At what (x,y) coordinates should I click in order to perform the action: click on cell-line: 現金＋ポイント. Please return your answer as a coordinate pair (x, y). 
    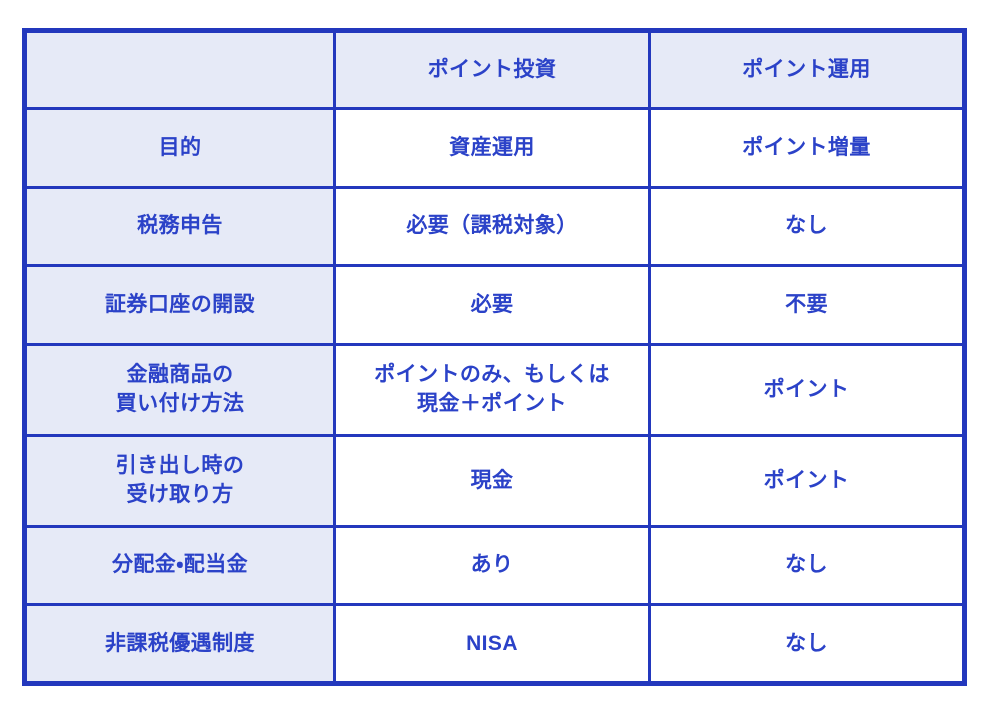
    Looking at the image, I should click on (492, 403).